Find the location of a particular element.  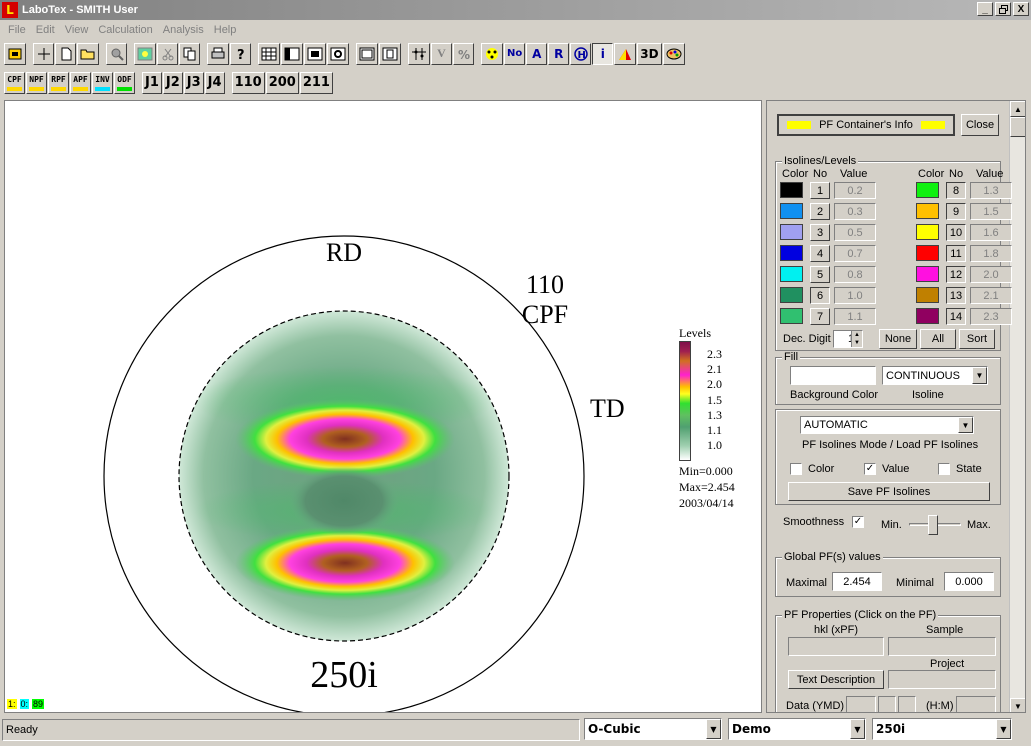

open-button is located at coordinates (88, 53).